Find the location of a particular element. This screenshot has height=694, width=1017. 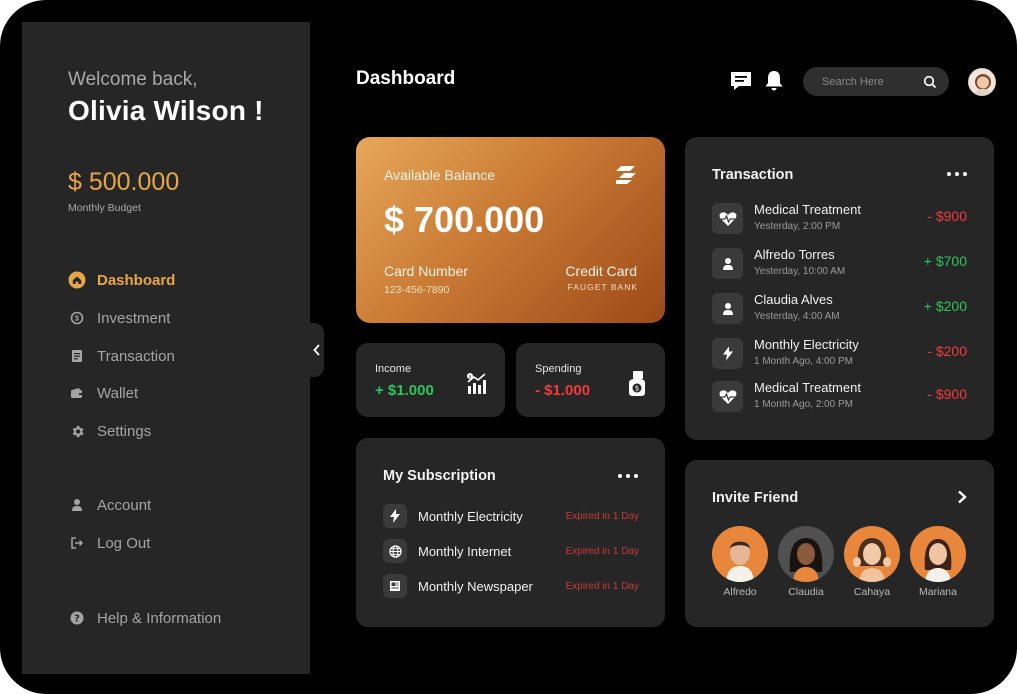

growth-chart-icon: $ is located at coordinates (477, 385).